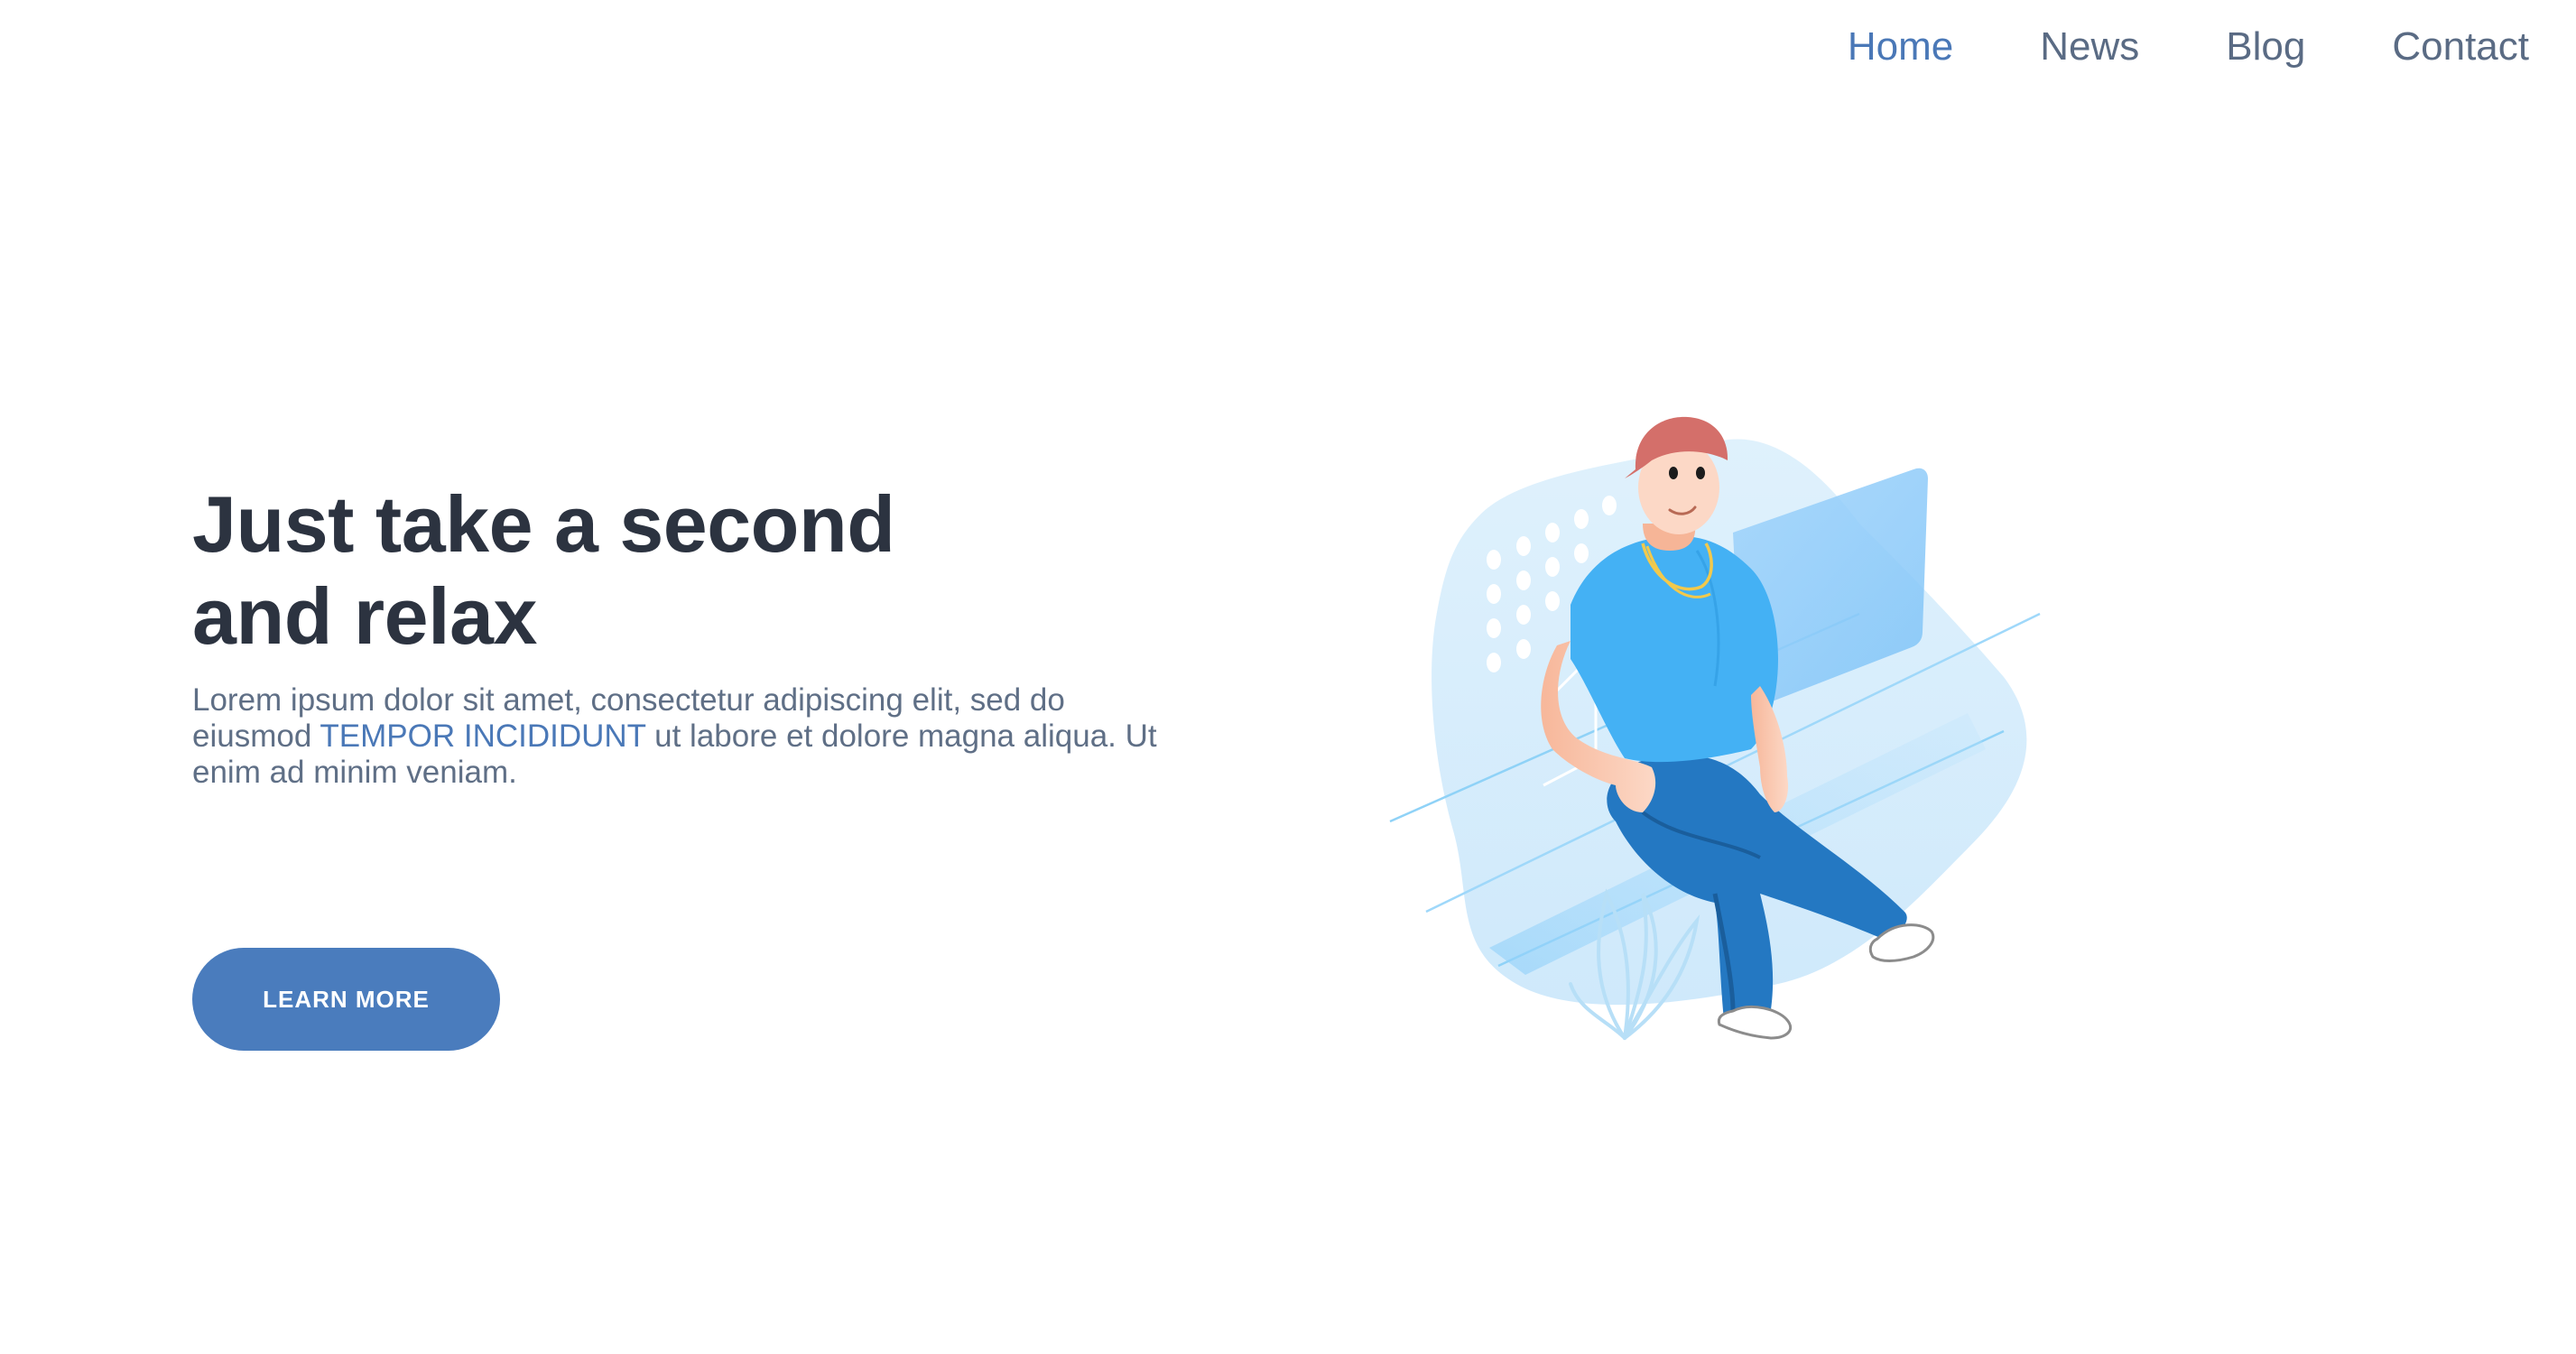 The height and width of the screenshot is (1354, 2576). I want to click on nav-item-blog: Blog, so click(2265, 47).